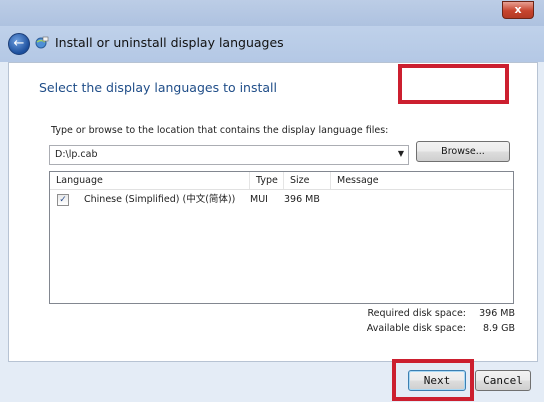  I want to click on highlight-browse-frame, so click(453, 84).